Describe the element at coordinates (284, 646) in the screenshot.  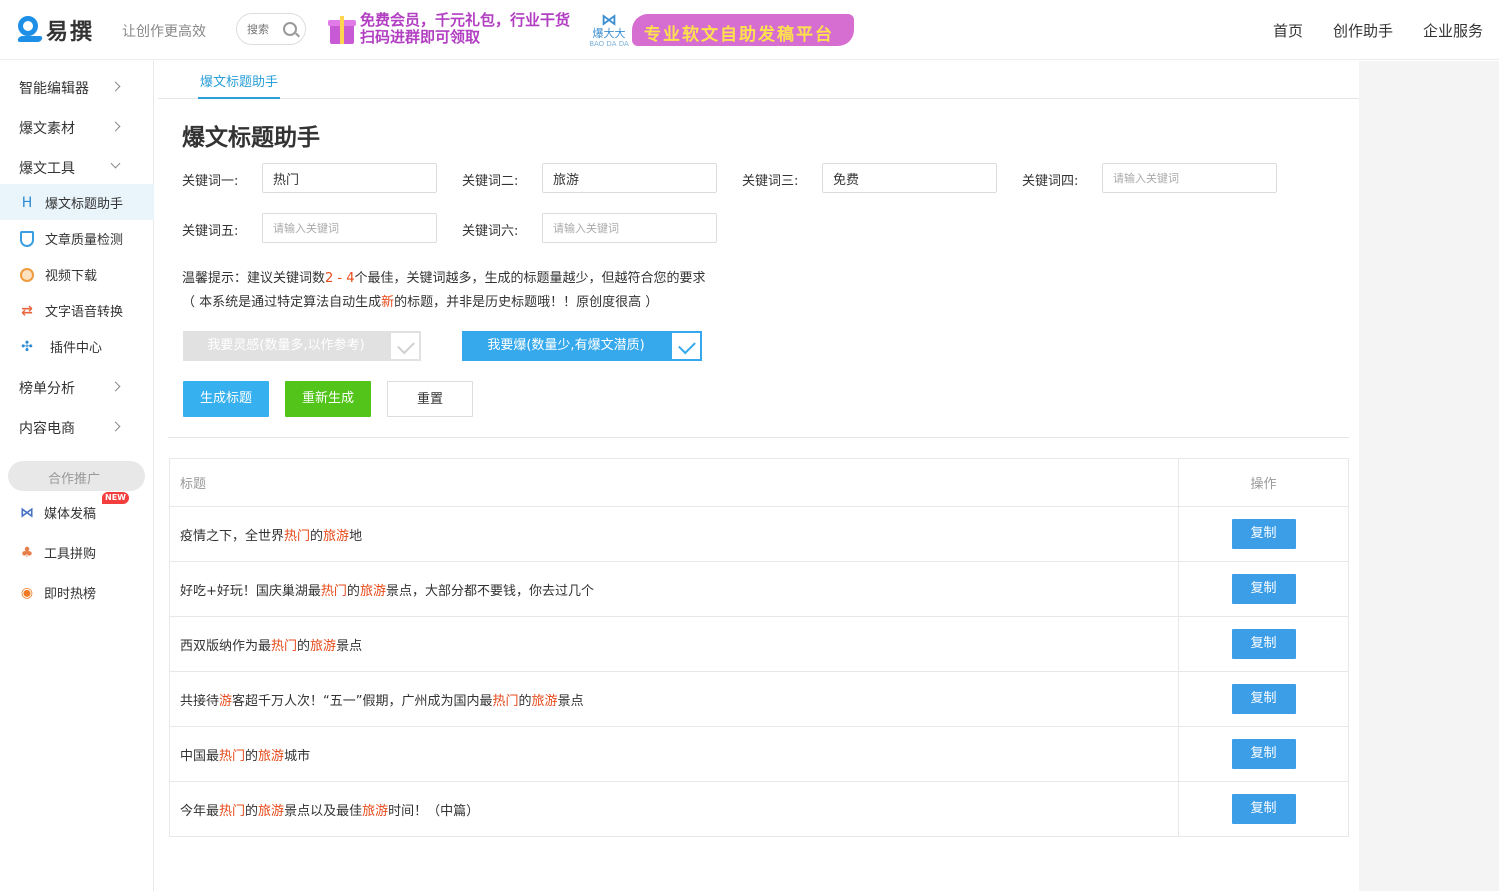
I see `keyword-highlight: 热门` at that location.